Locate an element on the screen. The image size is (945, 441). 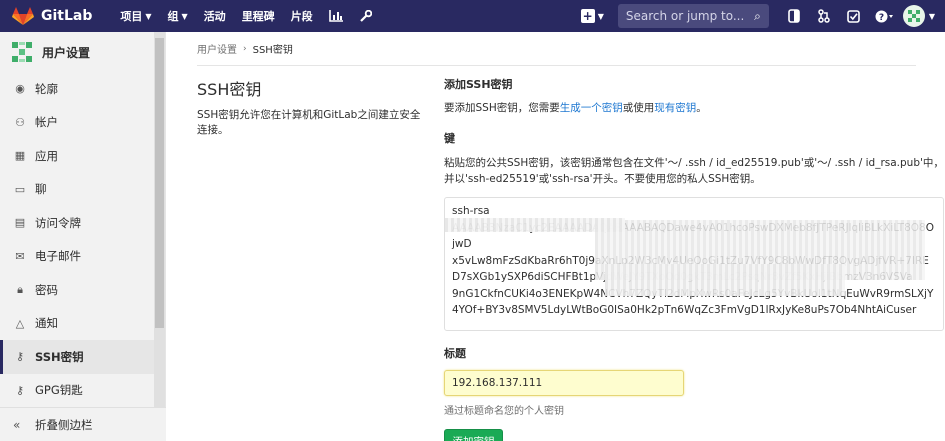
title-help-text: 通过标题命名您的个人密钥 is located at coordinates (504, 411).